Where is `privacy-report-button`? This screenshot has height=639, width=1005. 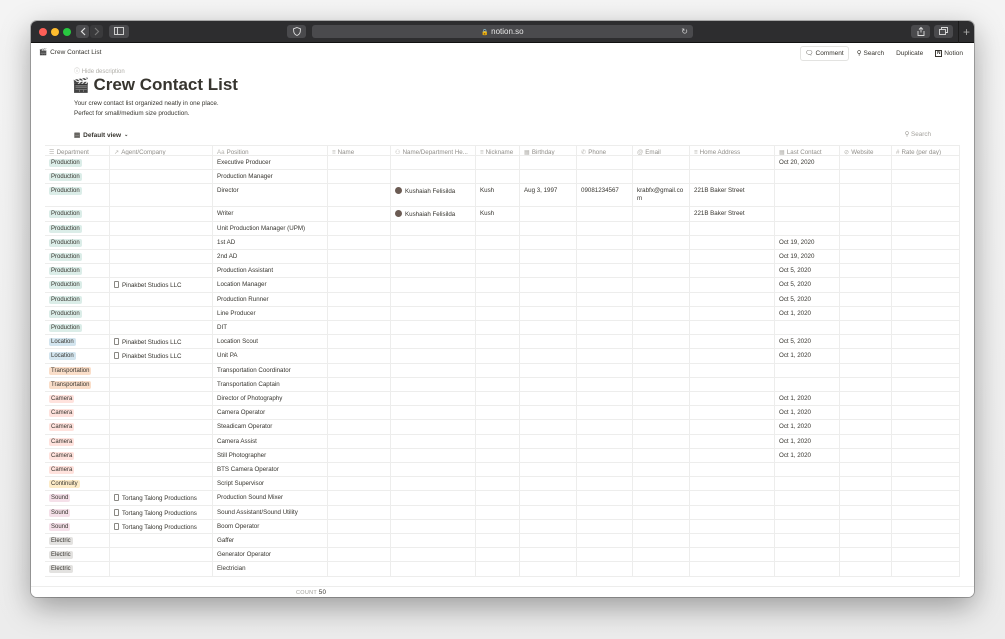 privacy-report-button is located at coordinates (296, 31).